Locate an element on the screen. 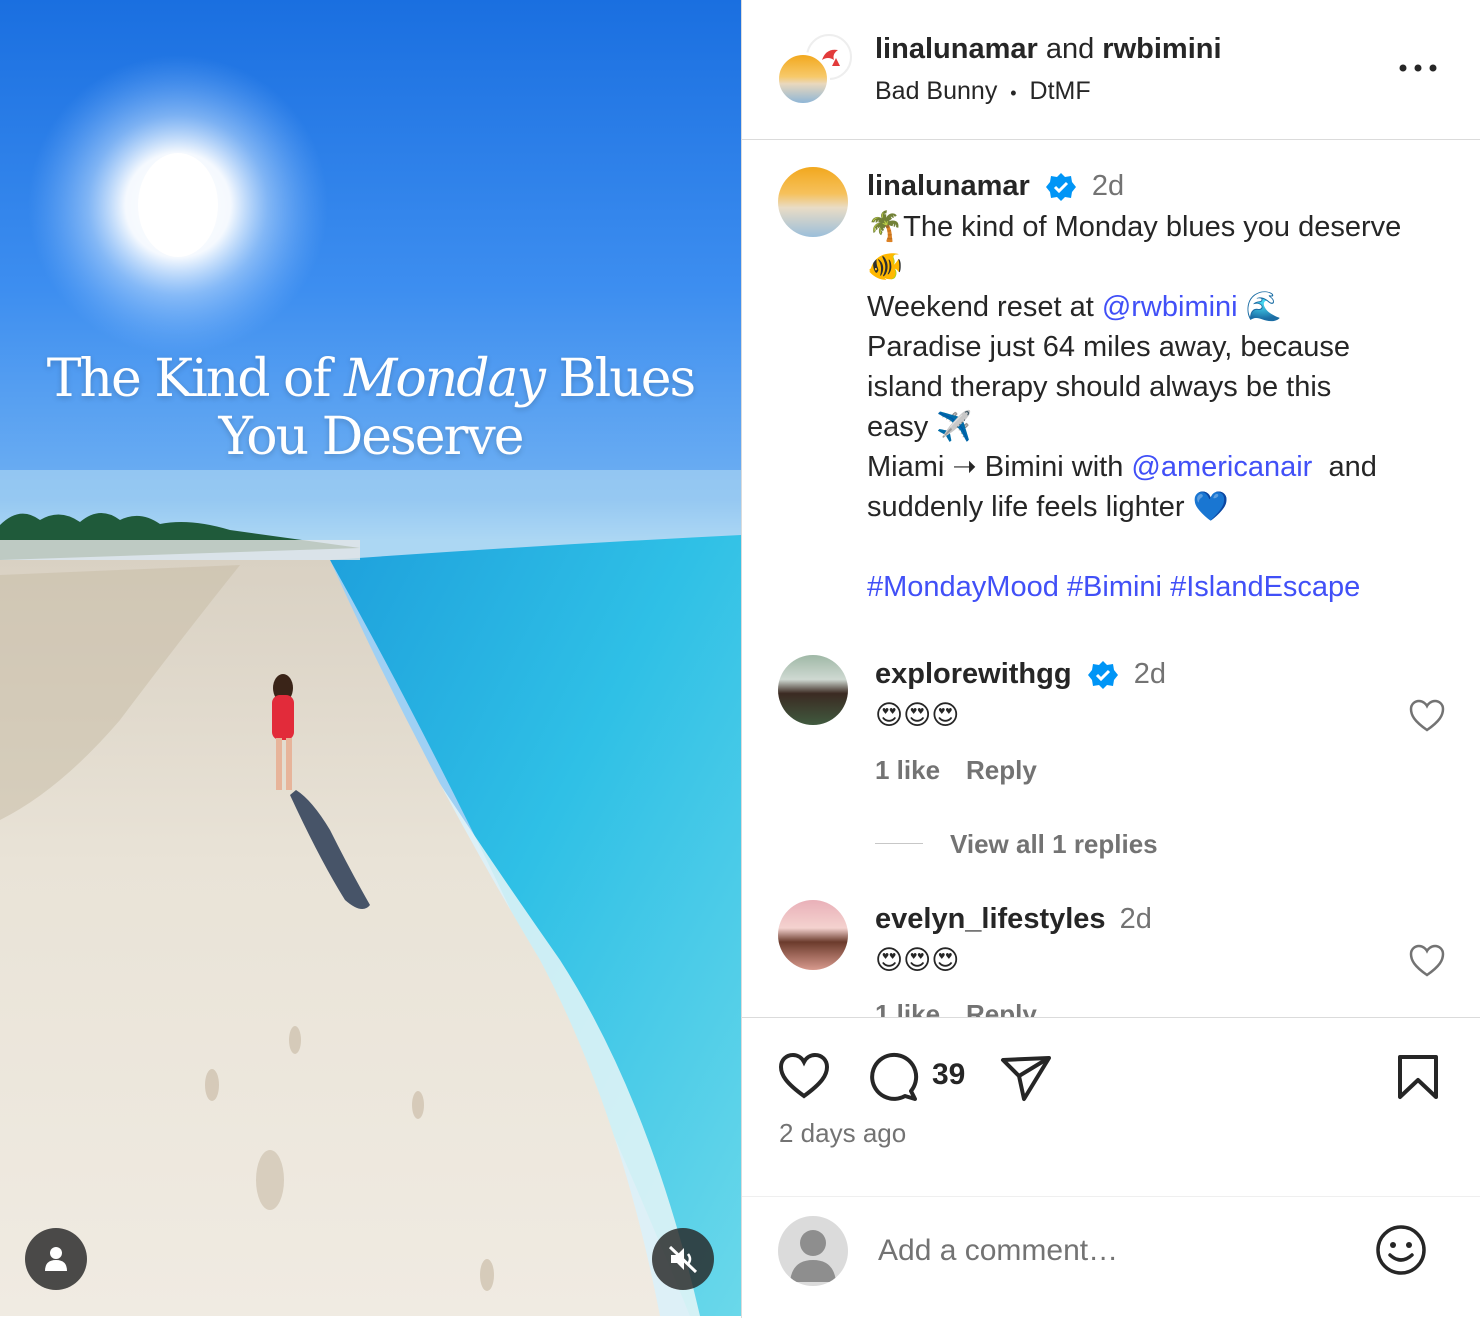  post-authors: linalunamar and rwbimini is located at coordinates (1048, 49).